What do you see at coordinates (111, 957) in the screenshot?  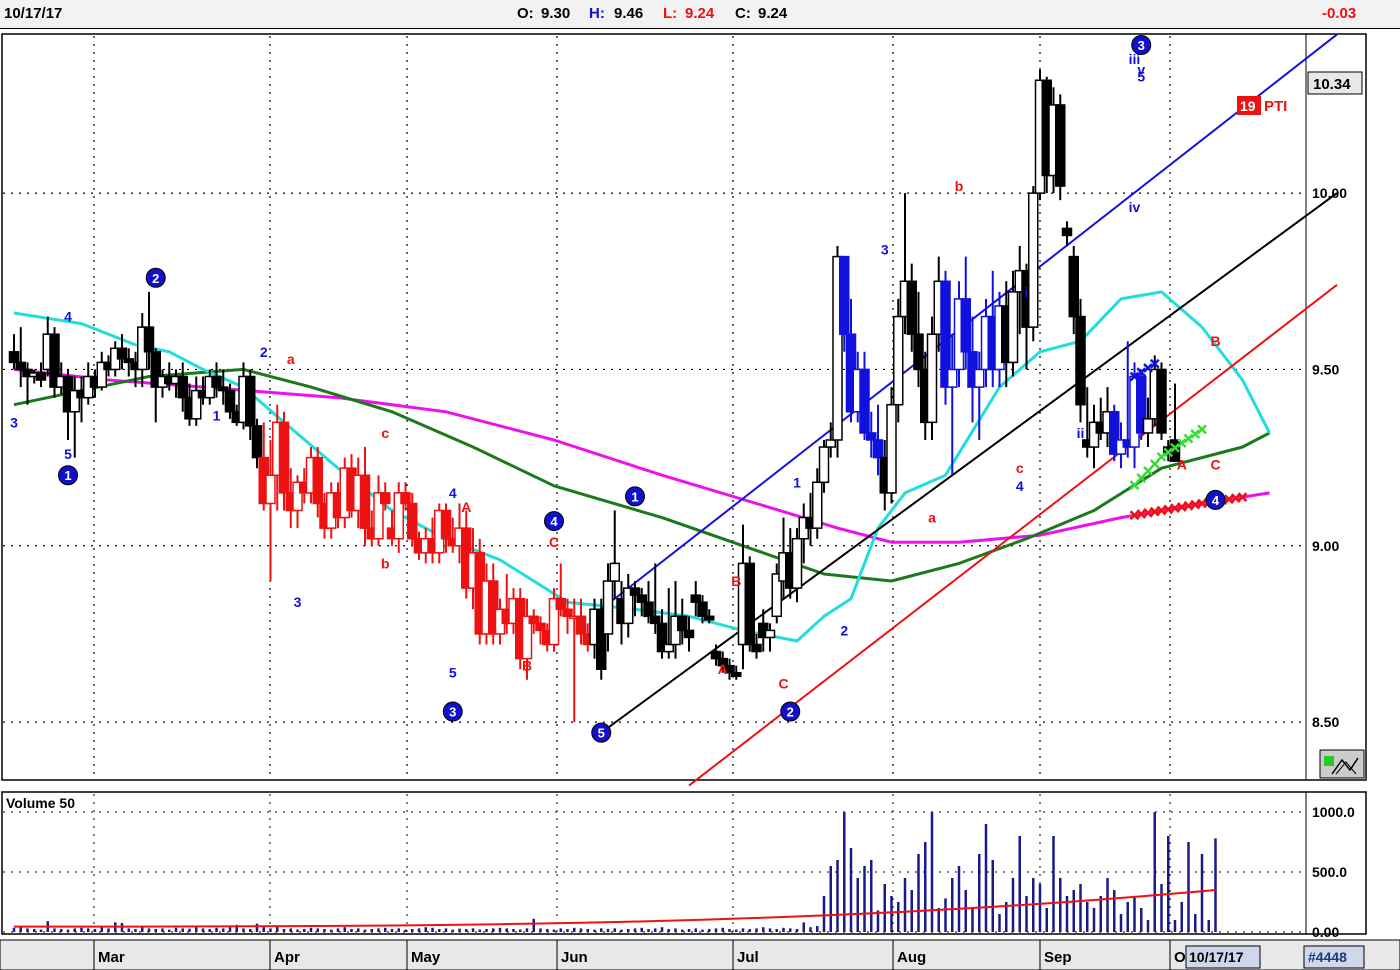 I see `month-label: Mar` at bounding box center [111, 957].